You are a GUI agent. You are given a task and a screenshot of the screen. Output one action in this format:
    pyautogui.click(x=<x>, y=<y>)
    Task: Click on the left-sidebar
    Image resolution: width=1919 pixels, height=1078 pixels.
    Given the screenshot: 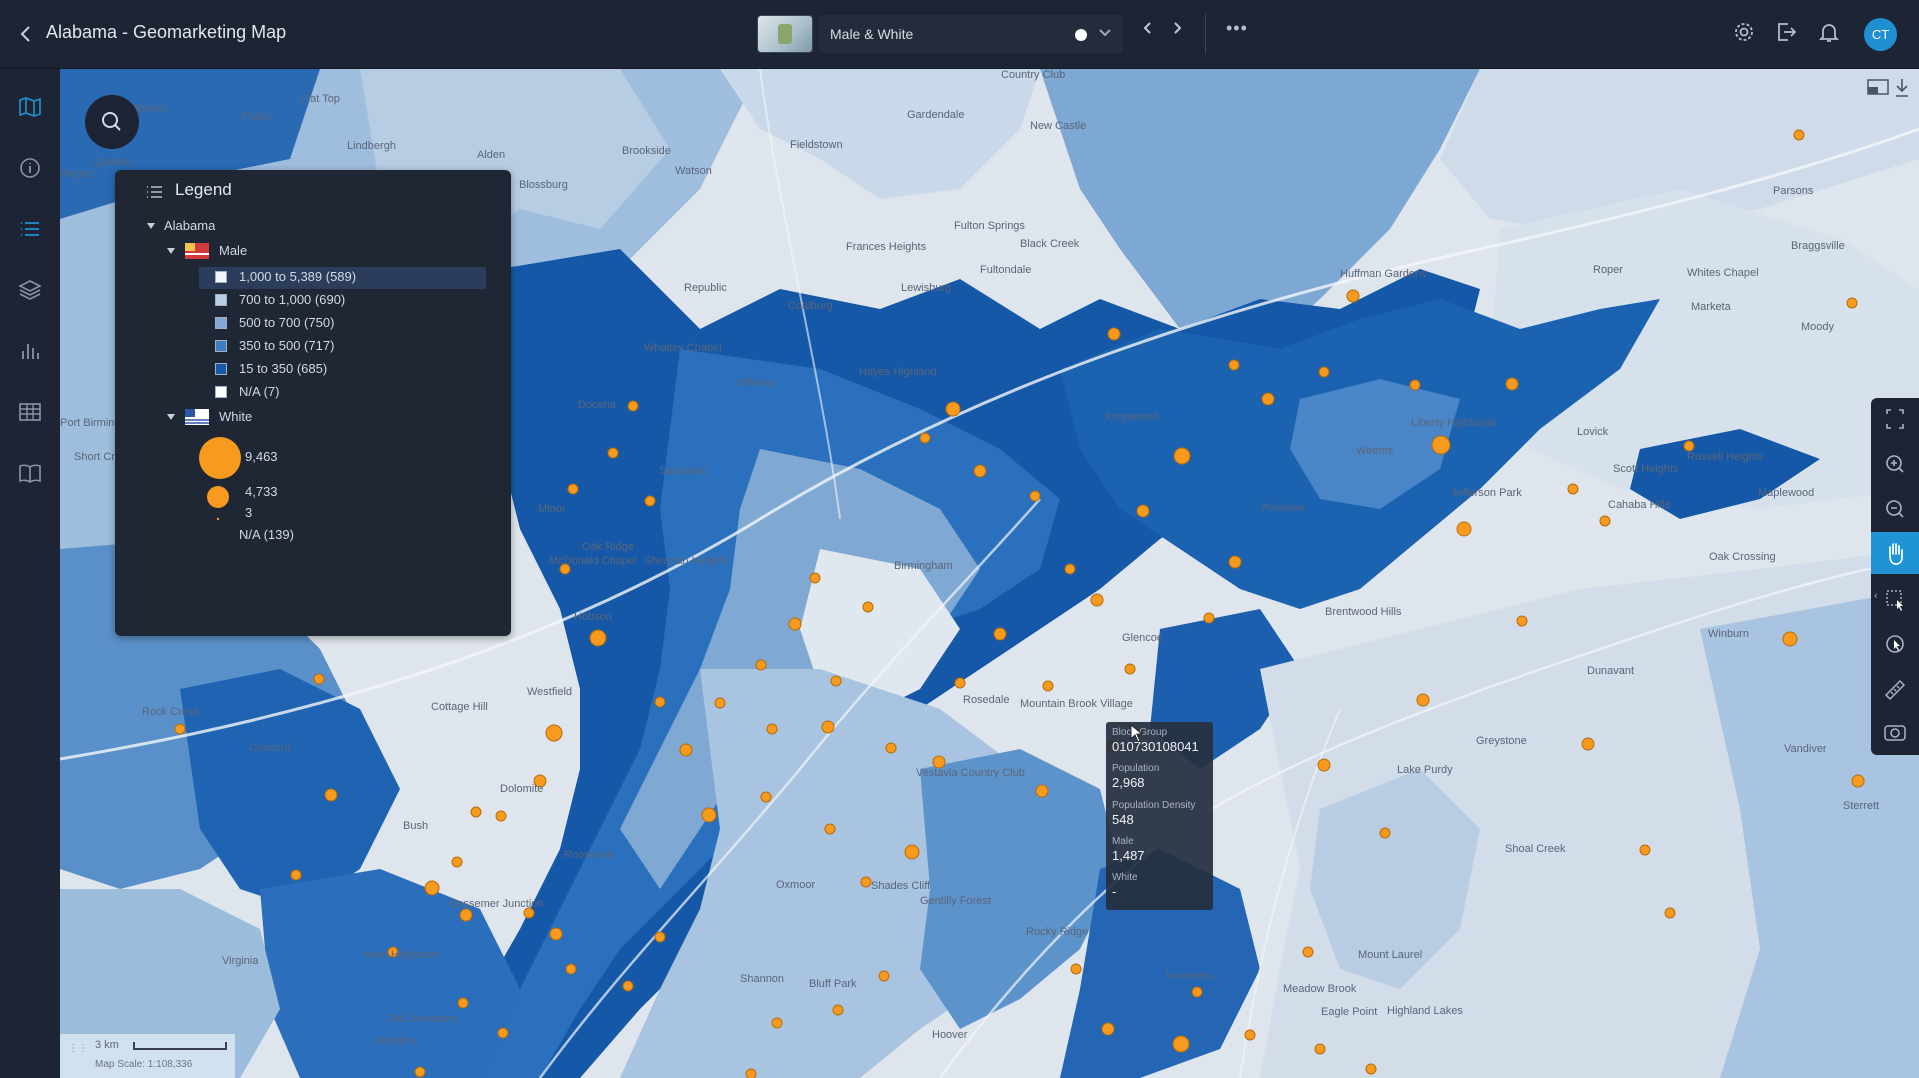 What is the action you would take?
    pyautogui.click(x=30, y=573)
    